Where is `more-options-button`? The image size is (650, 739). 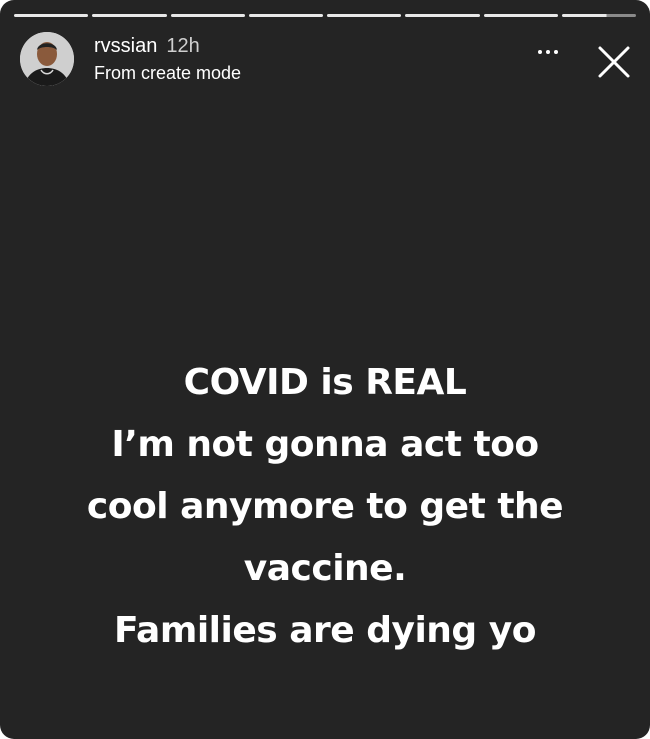 more-options-button is located at coordinates (548, 52).